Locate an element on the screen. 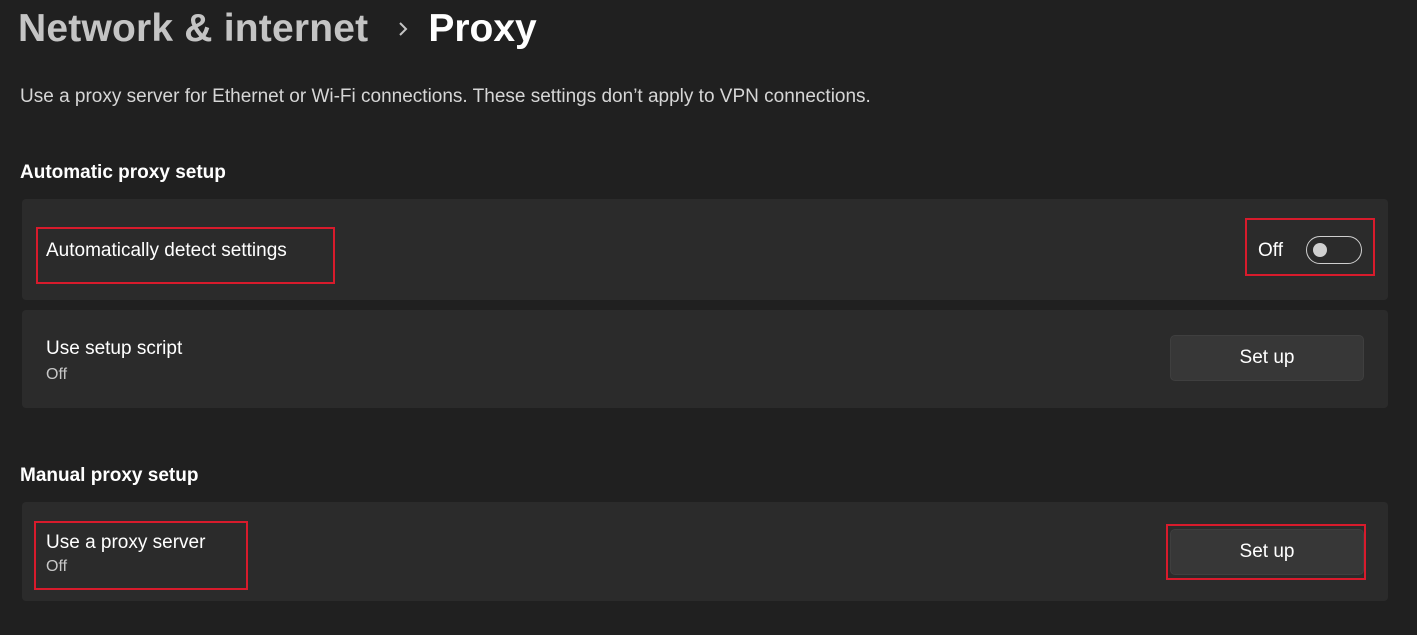 This screenshot has width=1417, height=635. automatic-proxy-heading: Automatic proxy setup is located at coordinates (123, 172).